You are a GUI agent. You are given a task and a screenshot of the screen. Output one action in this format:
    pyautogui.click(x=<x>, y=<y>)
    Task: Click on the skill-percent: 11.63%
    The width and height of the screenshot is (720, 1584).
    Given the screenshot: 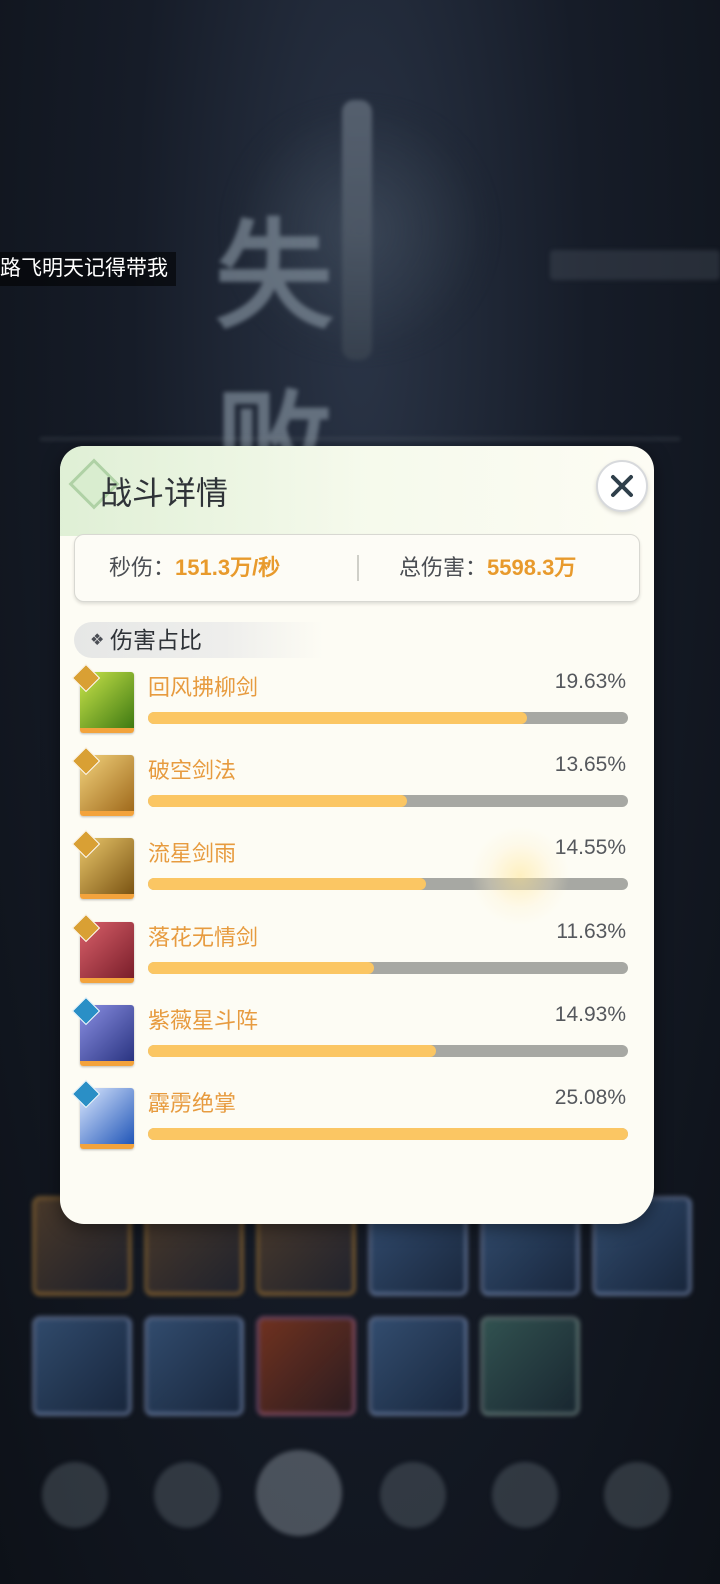 What is the action you would take?
    pyautogui.click(x=591, y=931)
    